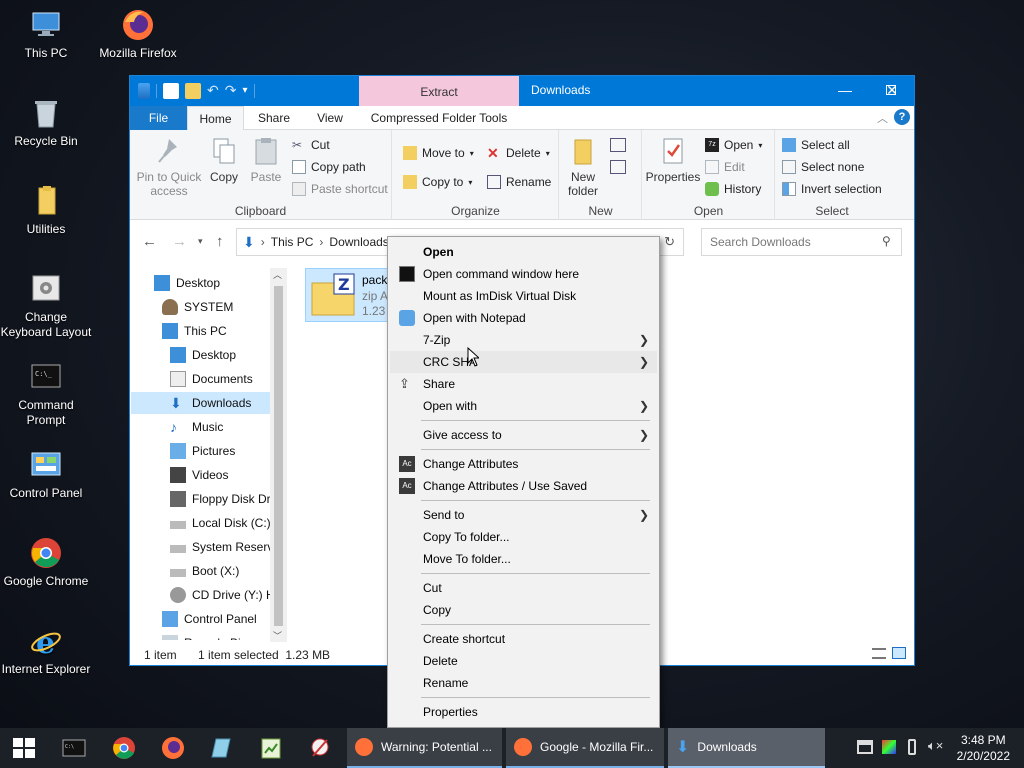 The width and height of the screenshot is (1024, 768). Describe the element at coordinates (523, 384) in the screenshot. I see `menu-item-share: ⇪ Share` at that location.